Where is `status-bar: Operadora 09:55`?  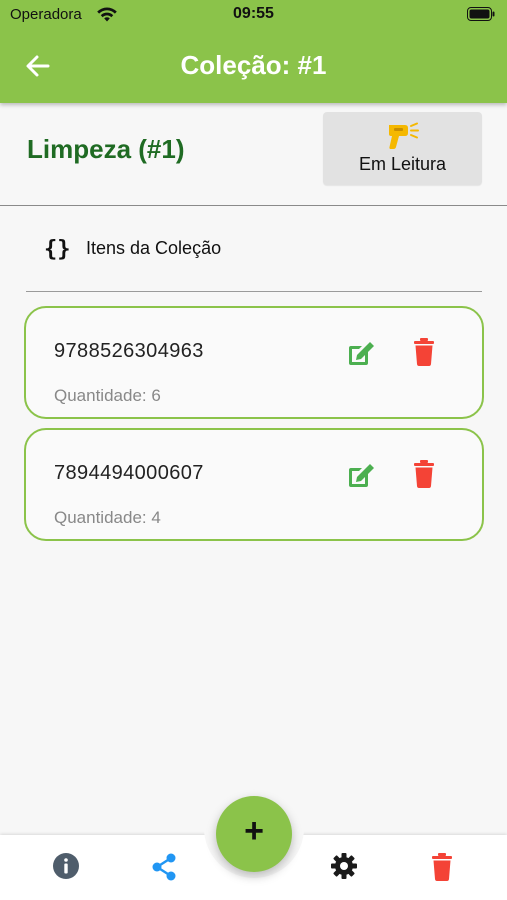
status-bar: Operadora 09:55 is located at coordinates (253, 15).